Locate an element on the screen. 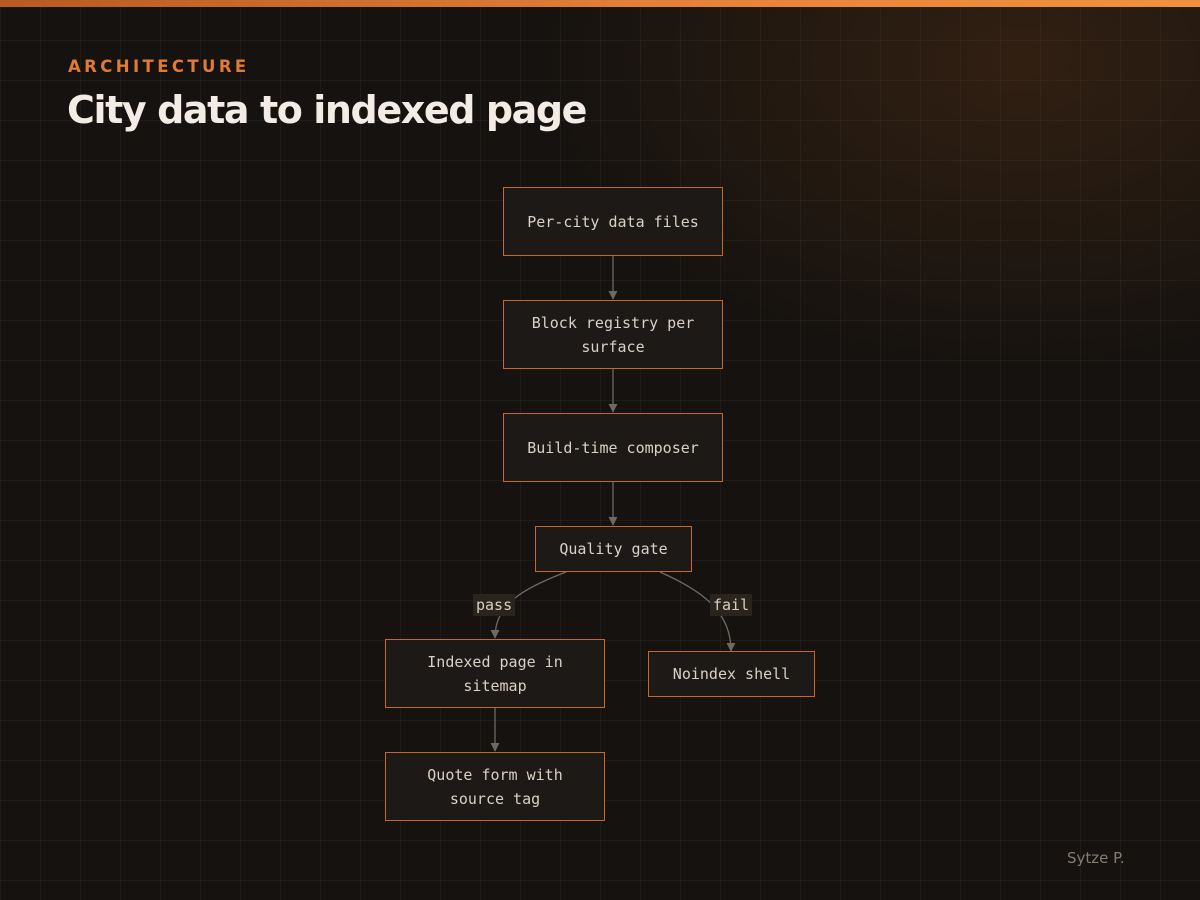 The image size is (1200, 900). edge-label-pass: pass is located at coordinates (494, 605).